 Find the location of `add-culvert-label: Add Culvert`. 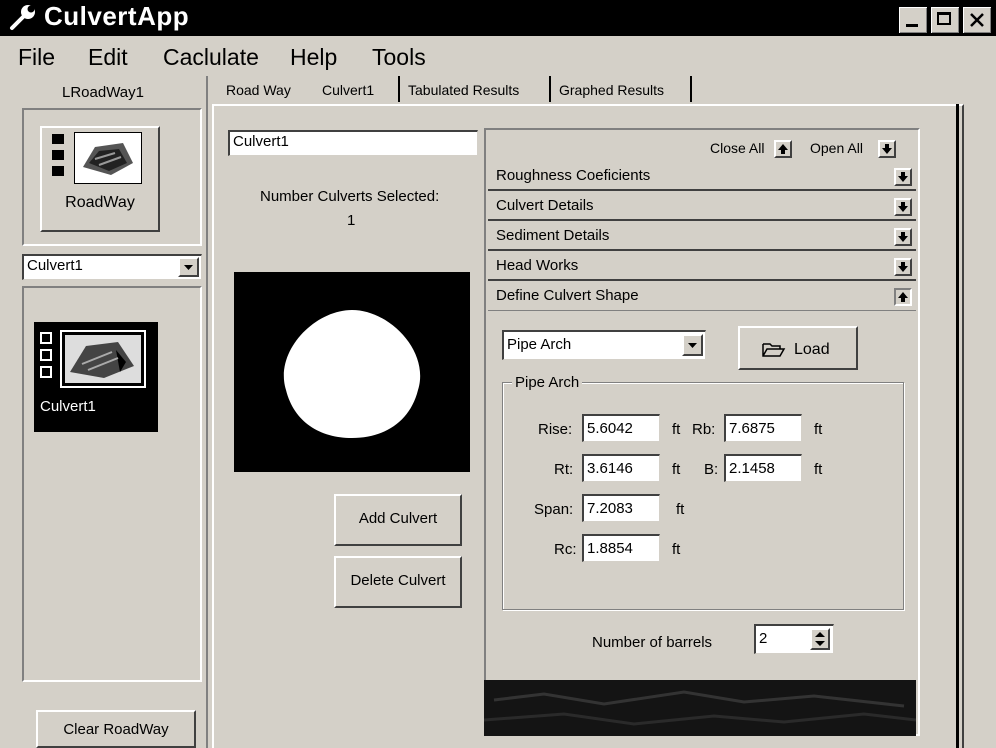

add-culvert-label: Add Culvert is located at coordinates (398, 518).